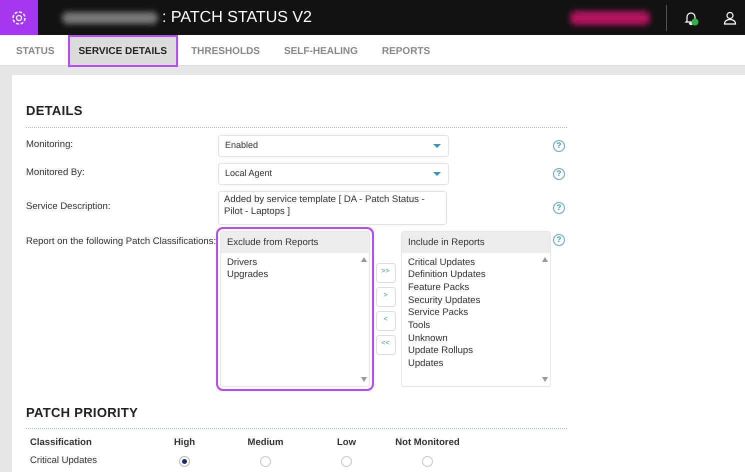 The height and width of the screenshot is (472, 745). Describe the element at coordinates (427, 443) in the screenshot. I see `column-header: Not Monitored` at that location.